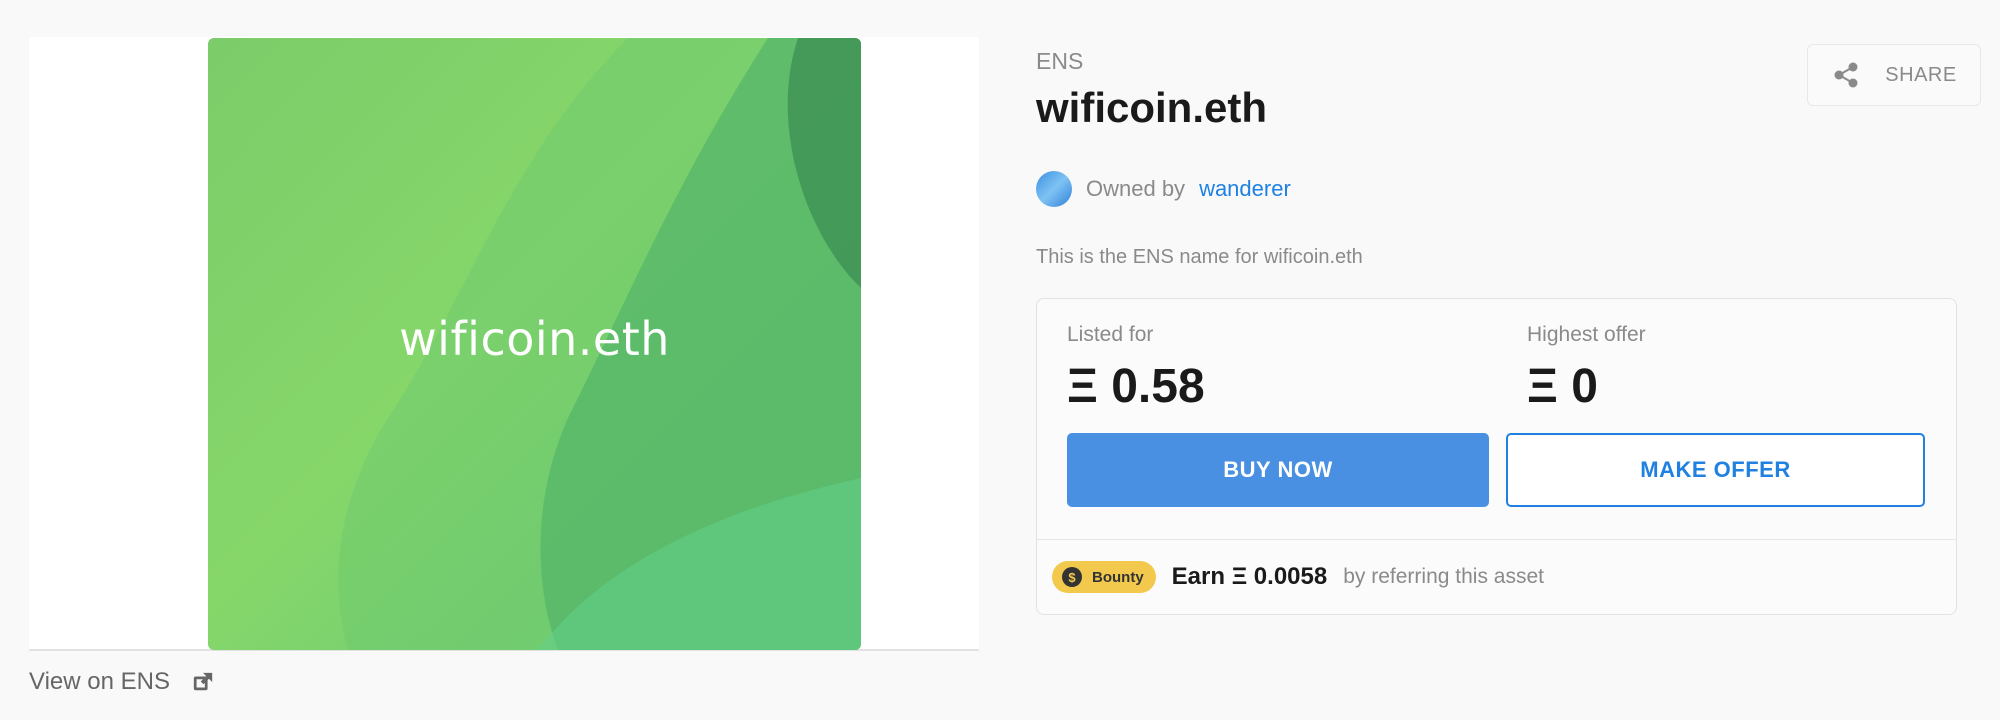 This screenshot has height=720, width=2000. I want to click on asset-image-label: wificoin.eth, so click(534, 339).